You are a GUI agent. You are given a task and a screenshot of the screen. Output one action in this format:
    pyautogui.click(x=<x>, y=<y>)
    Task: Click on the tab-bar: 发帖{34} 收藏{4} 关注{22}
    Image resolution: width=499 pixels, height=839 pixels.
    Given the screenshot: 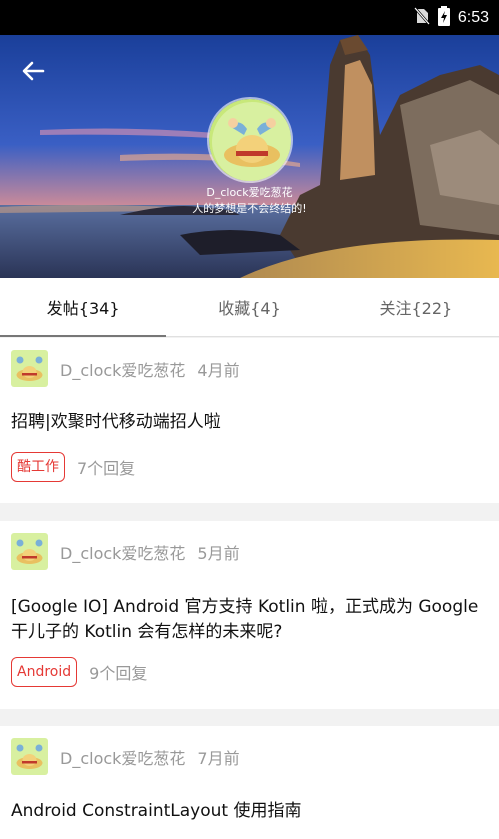 What is the action you would take?
    pyautogui.click(x=249, y=307)
    